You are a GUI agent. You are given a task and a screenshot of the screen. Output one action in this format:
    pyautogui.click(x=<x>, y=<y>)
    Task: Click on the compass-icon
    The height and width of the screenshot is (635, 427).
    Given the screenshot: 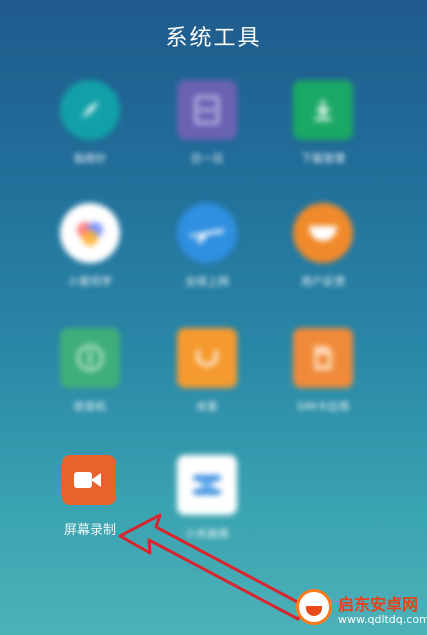 What is the action you would take?
    pyautogui.click(x=90, y=110)
    